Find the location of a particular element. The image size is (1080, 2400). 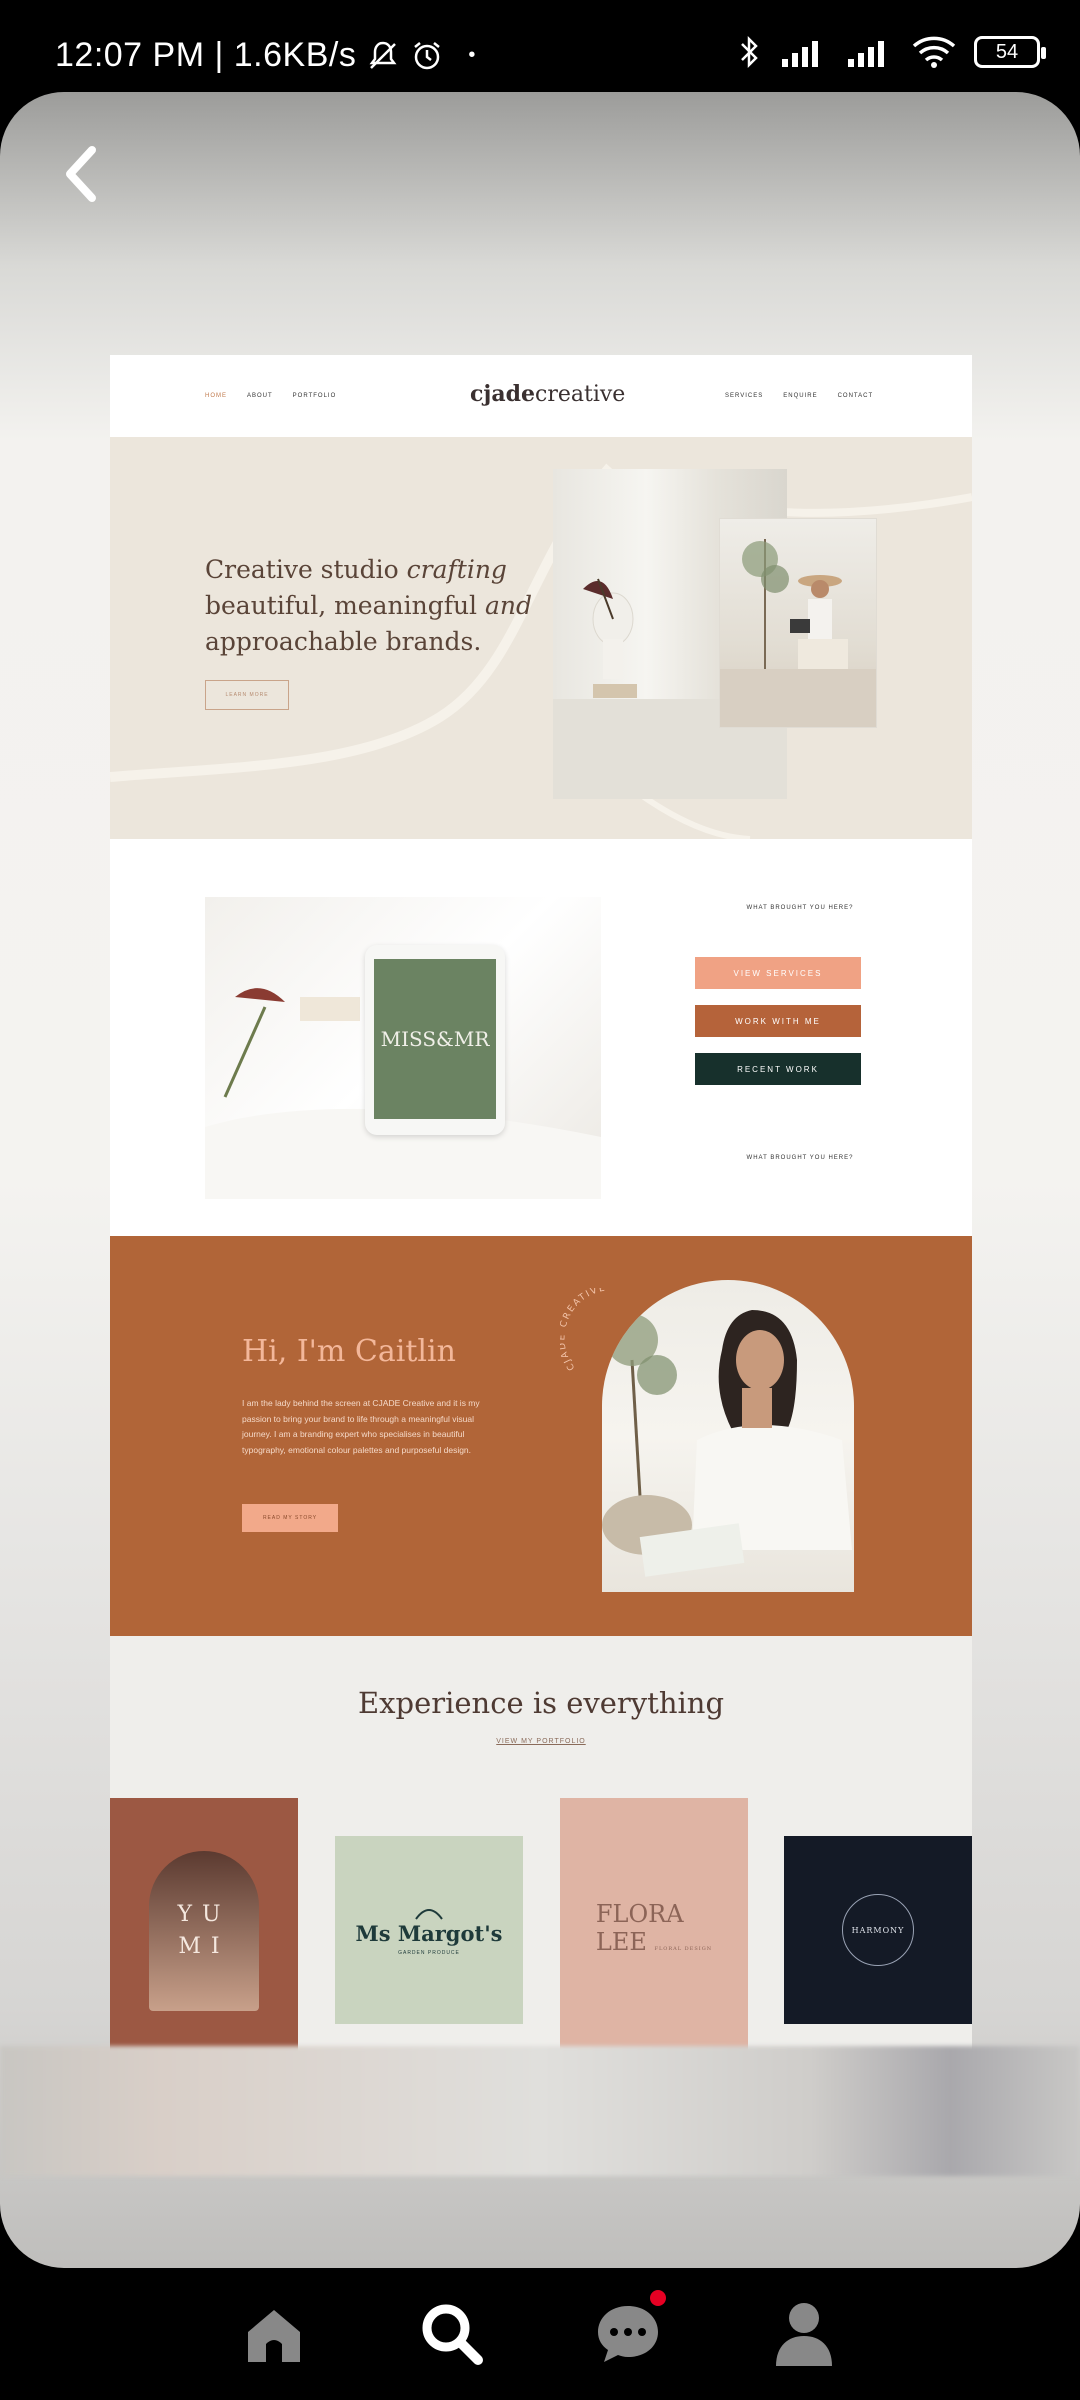

status-time: 12:07 PM | 1.6KB/s is located at coordinates (206, 55).